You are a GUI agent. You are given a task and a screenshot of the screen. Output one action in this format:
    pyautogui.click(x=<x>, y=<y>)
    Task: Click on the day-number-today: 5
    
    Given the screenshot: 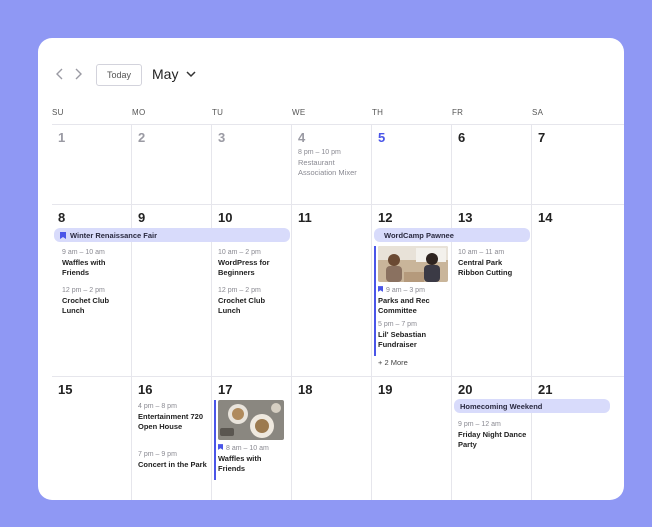 What is the action you would take?
    pyautogui.click(x=381, y=137)
    